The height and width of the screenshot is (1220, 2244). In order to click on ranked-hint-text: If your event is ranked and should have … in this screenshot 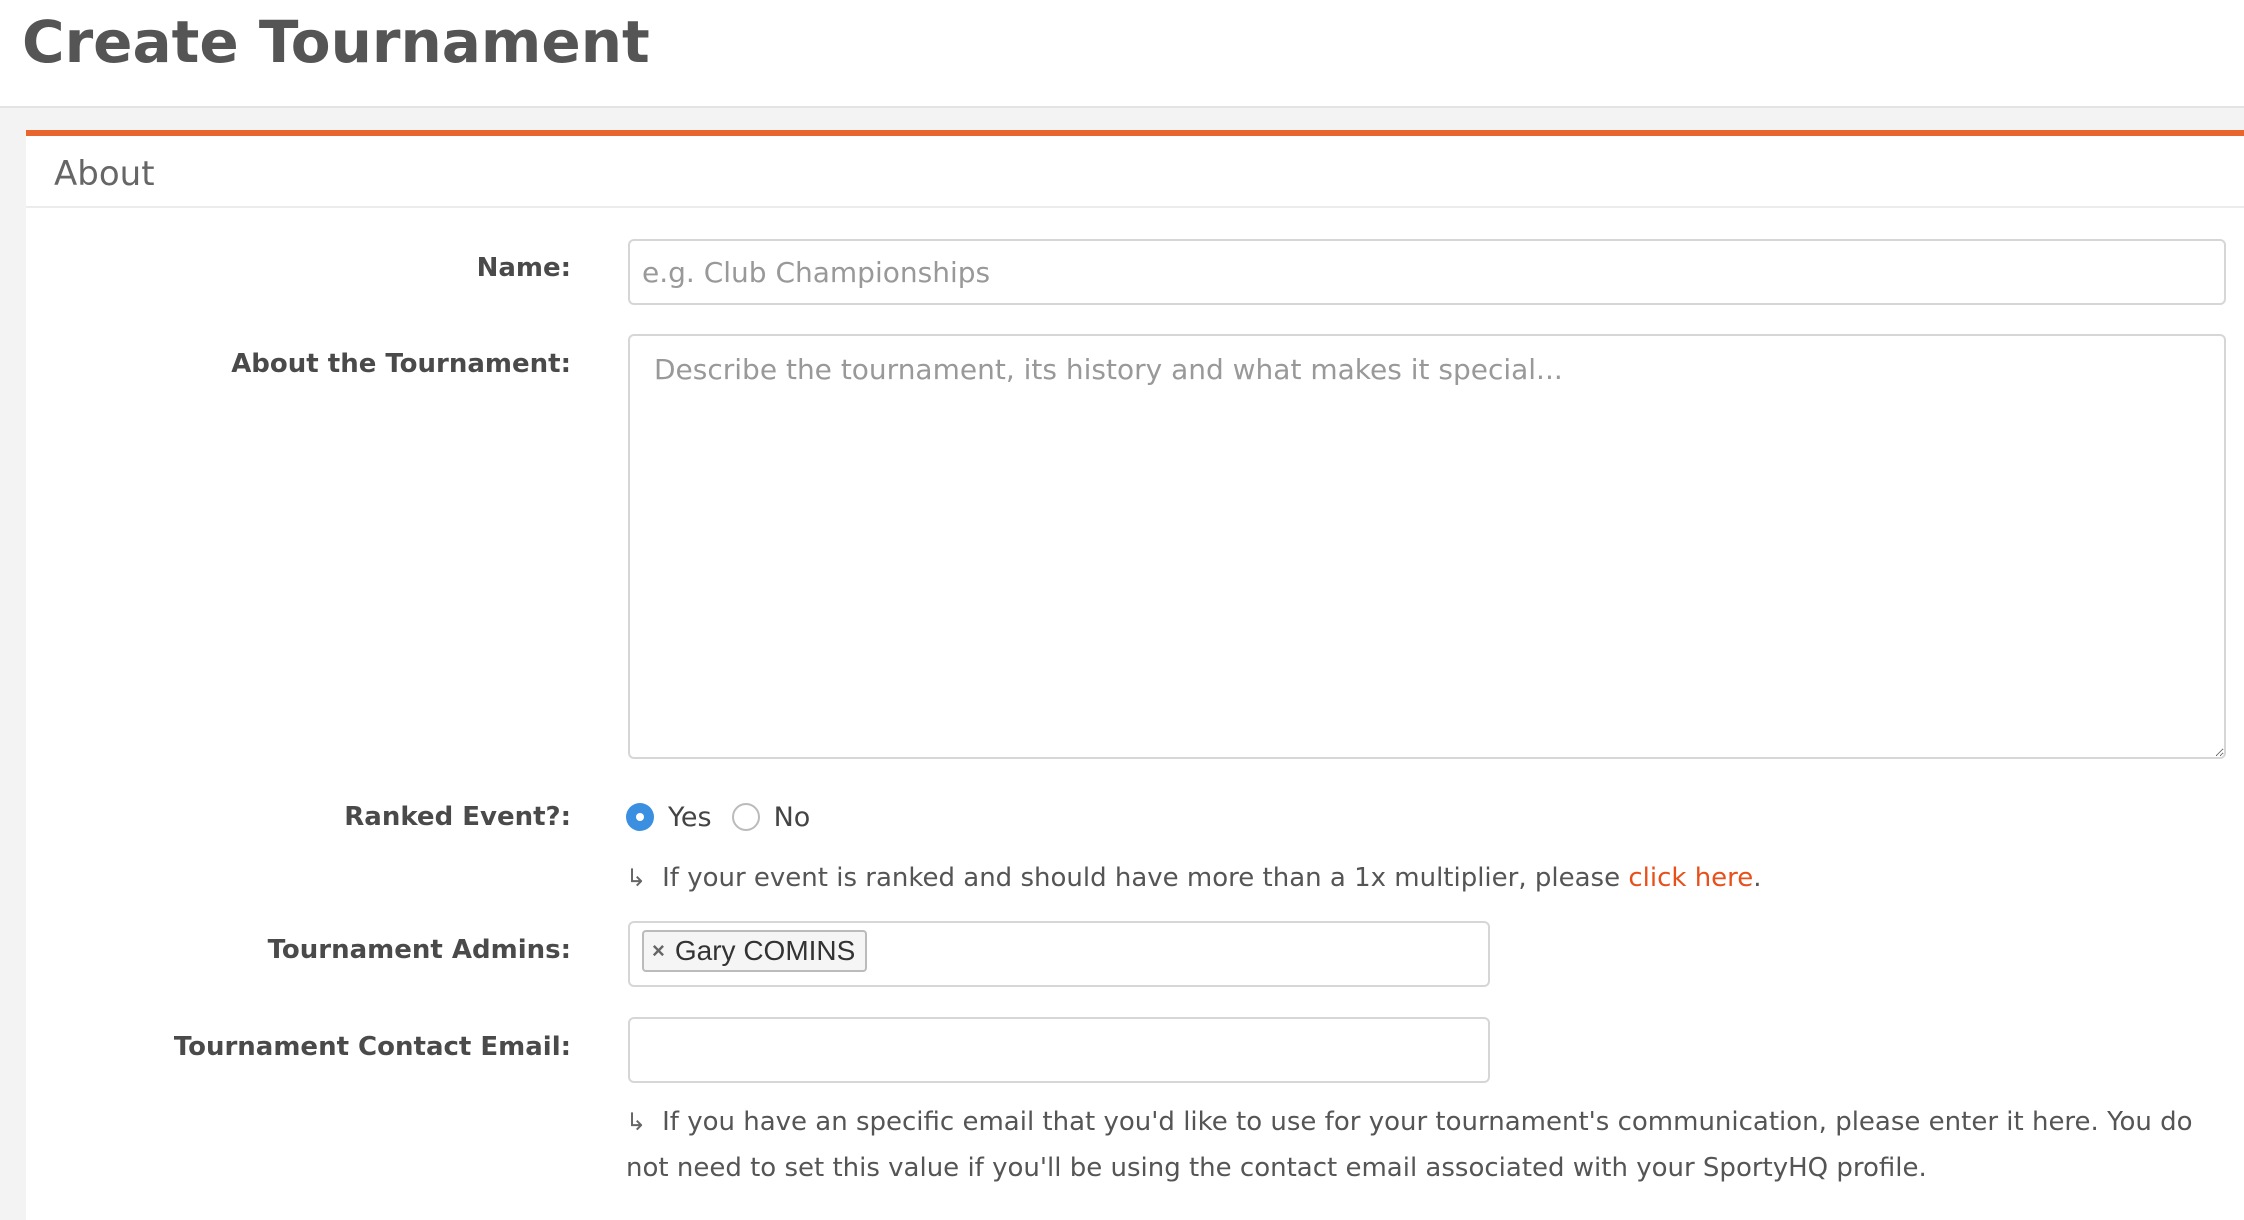, I will do `click(1145, 878)`.